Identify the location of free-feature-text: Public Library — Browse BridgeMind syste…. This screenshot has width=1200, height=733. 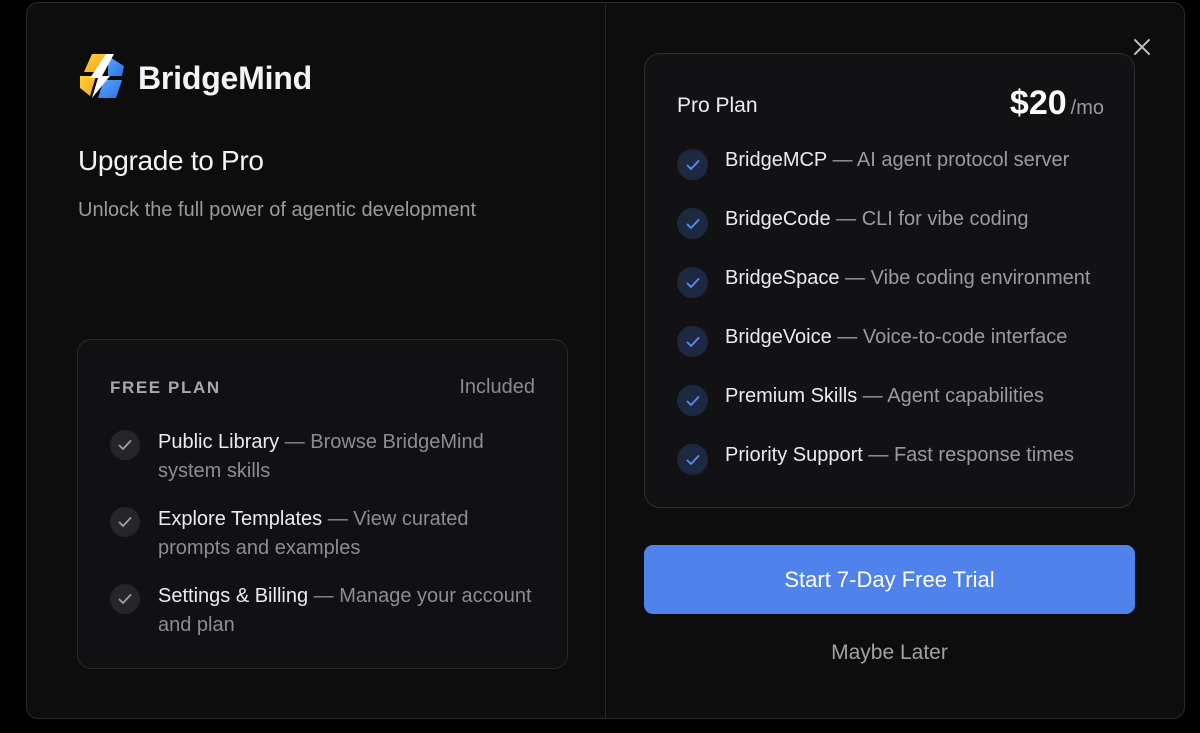
(349, 457).